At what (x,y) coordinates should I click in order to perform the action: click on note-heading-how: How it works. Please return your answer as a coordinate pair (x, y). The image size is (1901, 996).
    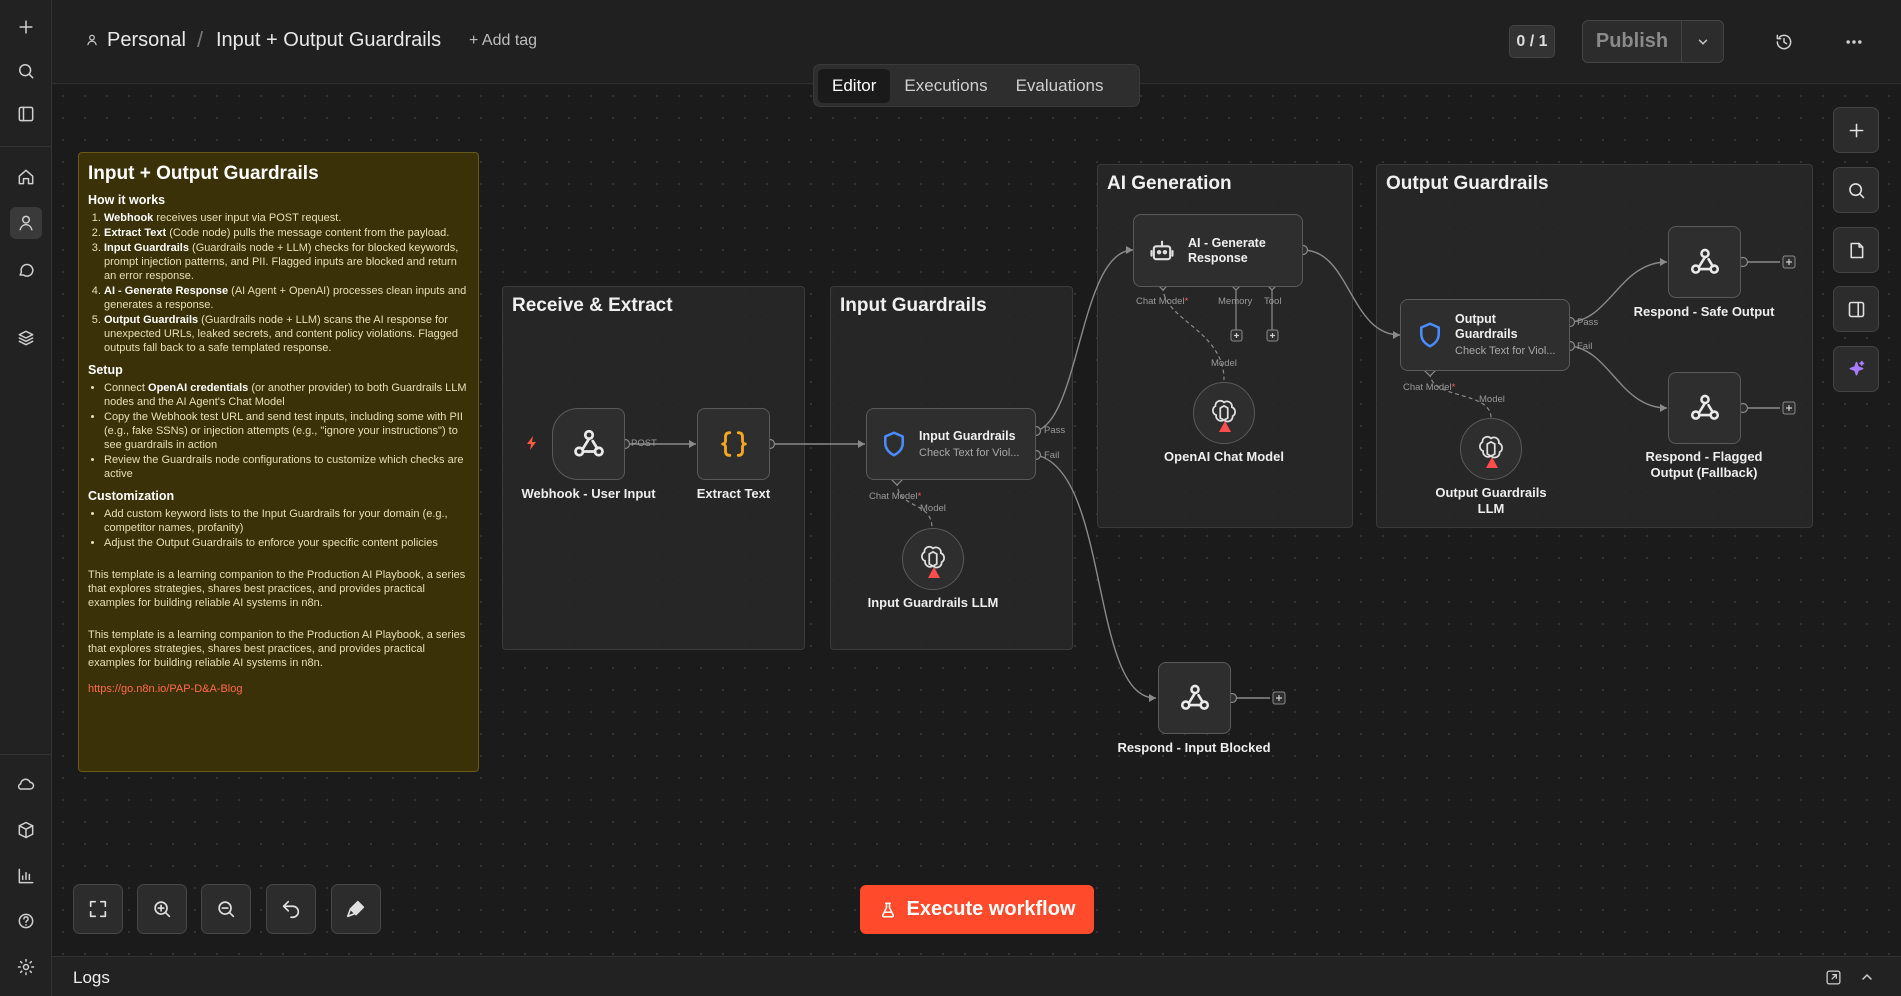
    Looking at the image, I should click on (127, 200).